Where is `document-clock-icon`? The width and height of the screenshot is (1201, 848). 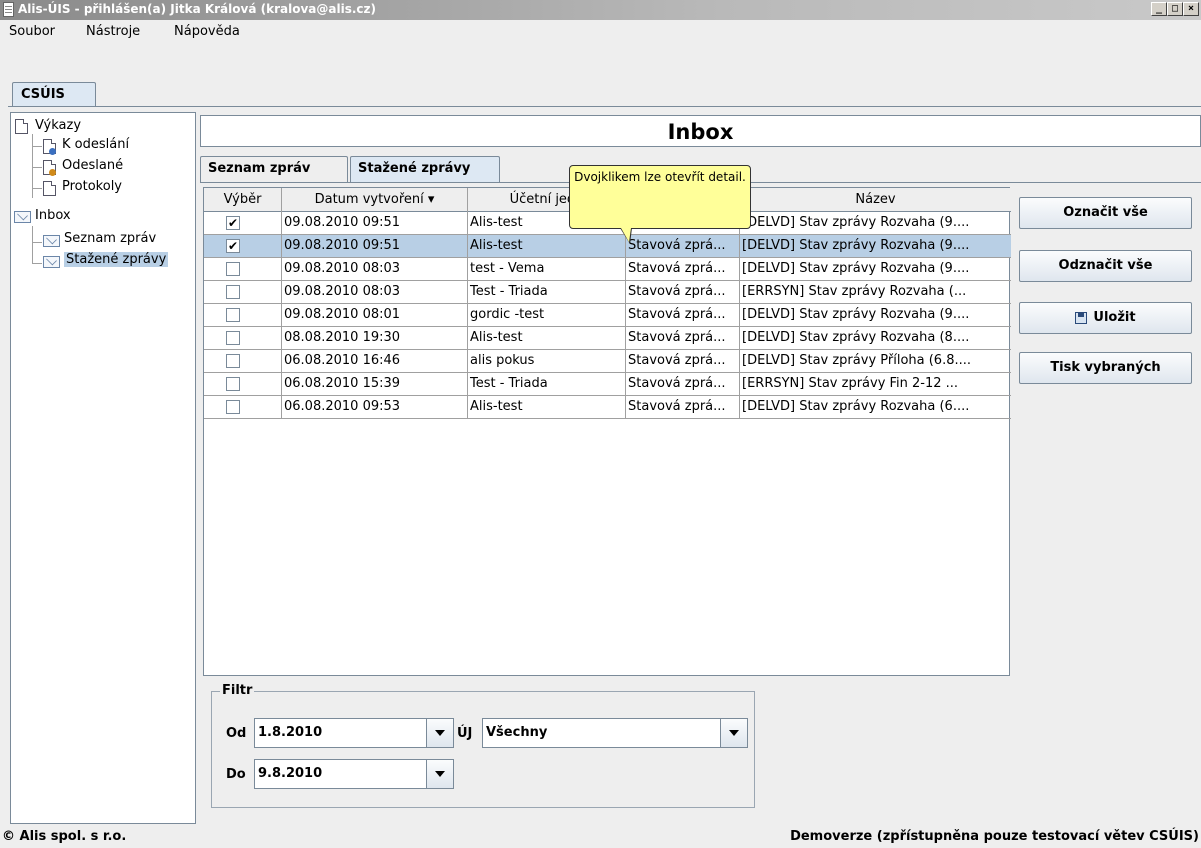 document-clock-icon is located at coordinates (49, 147).